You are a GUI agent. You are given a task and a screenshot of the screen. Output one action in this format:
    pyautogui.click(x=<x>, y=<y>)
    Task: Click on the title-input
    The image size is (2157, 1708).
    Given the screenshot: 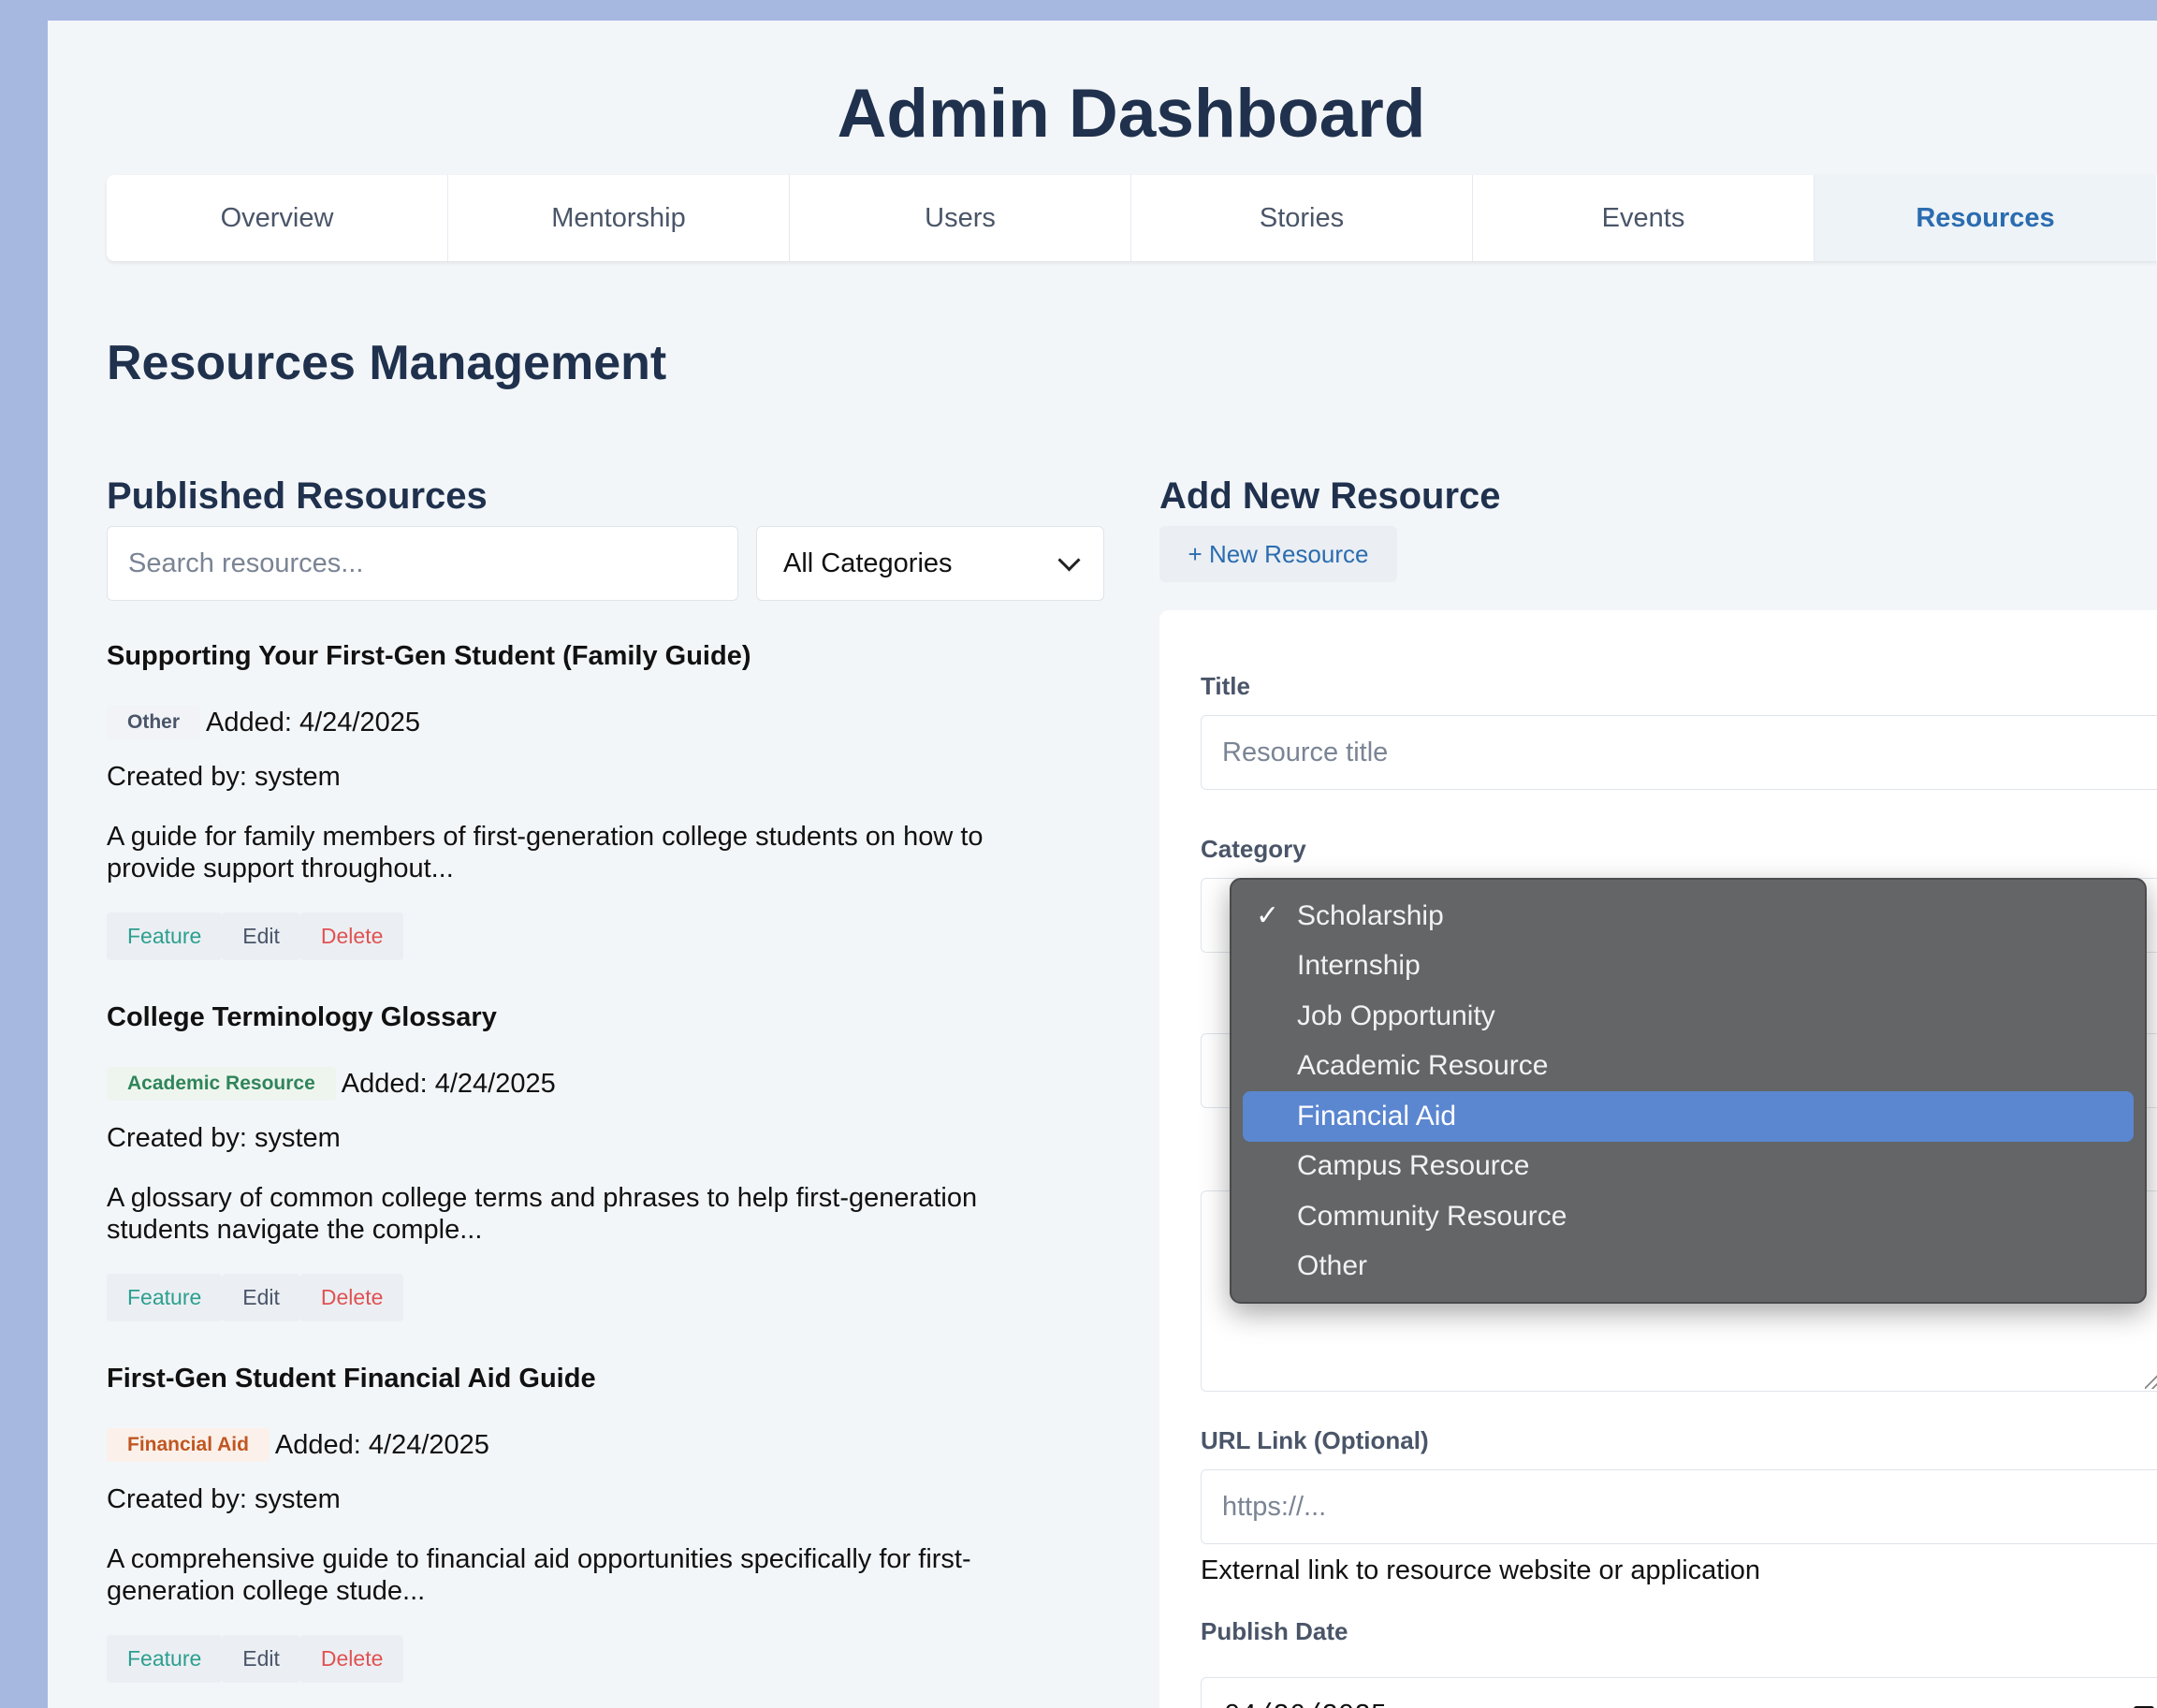 What is the action you would take?
    pyautogui.click(x=1679, y=752)
    